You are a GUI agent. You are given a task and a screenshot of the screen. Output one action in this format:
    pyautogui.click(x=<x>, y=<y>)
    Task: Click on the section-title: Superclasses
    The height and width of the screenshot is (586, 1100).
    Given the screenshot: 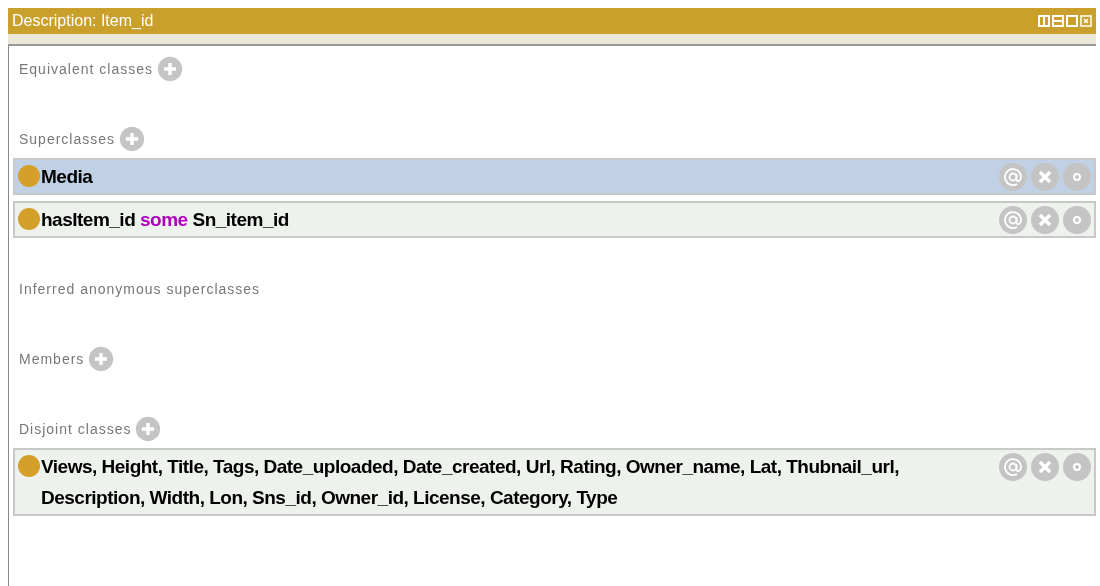 What is the action you would take?
    pyautogui.click(x=67, y=139)
    